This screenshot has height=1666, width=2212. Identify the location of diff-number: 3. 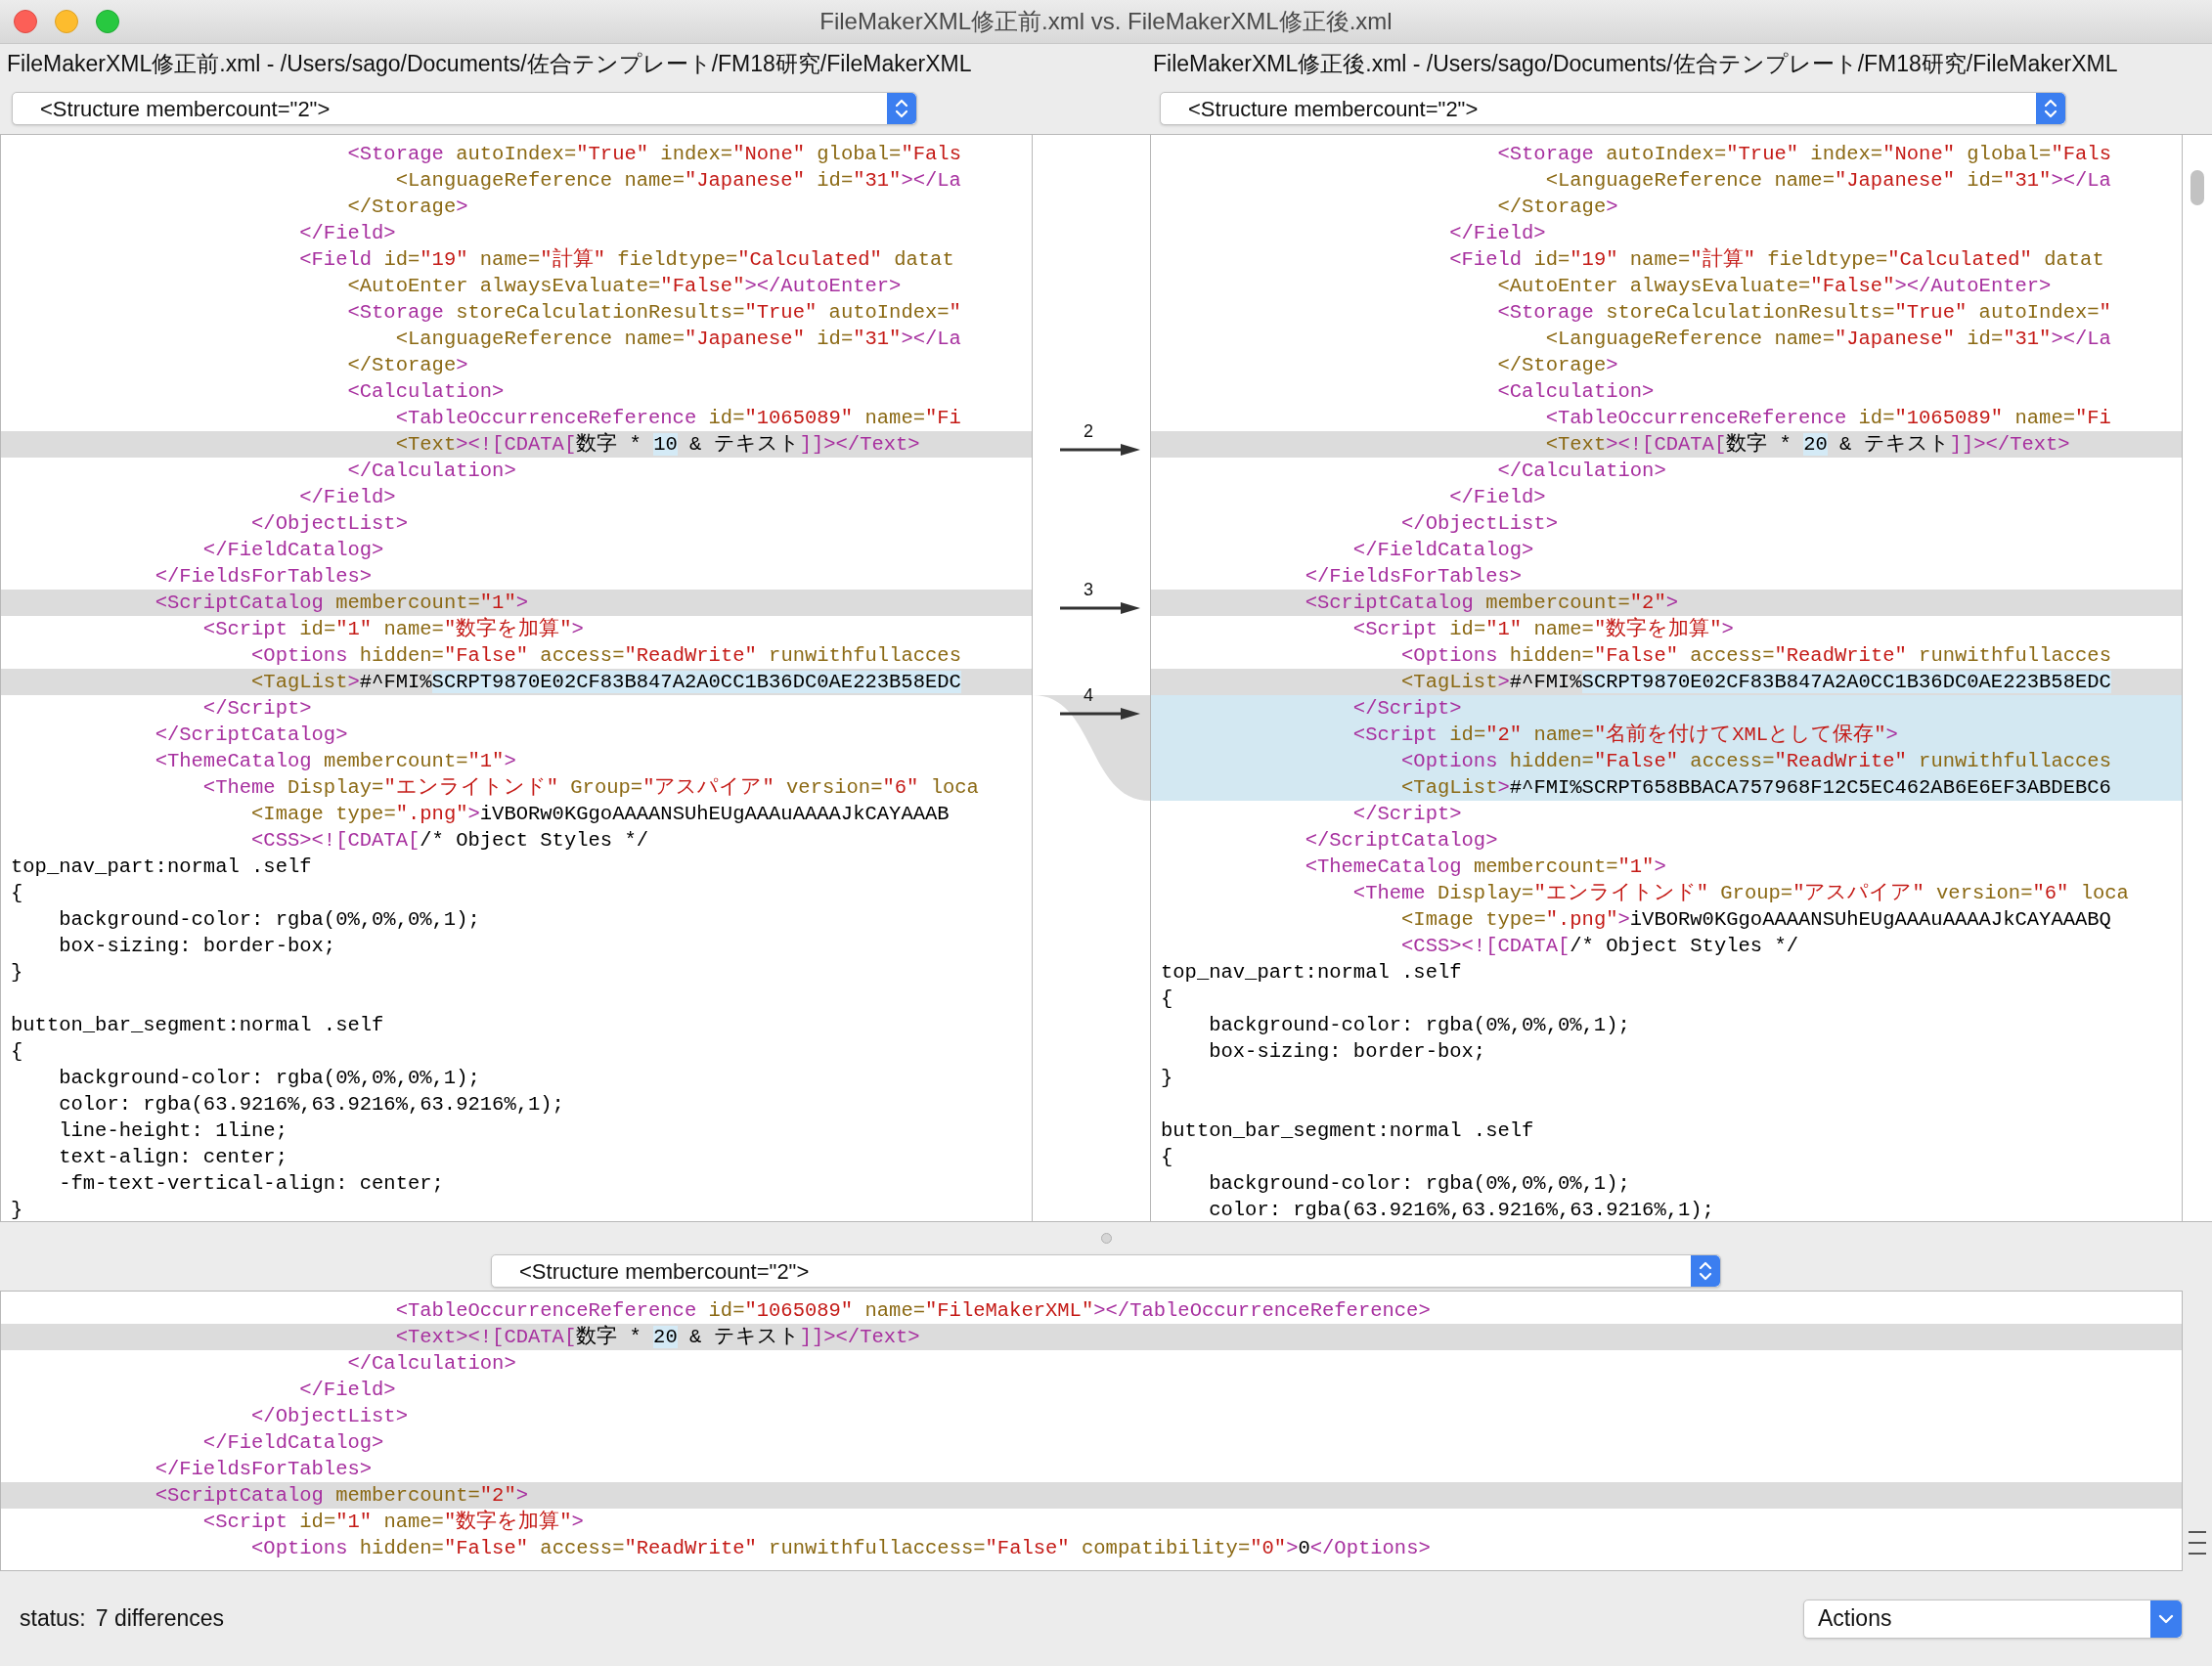
(1088, 589).